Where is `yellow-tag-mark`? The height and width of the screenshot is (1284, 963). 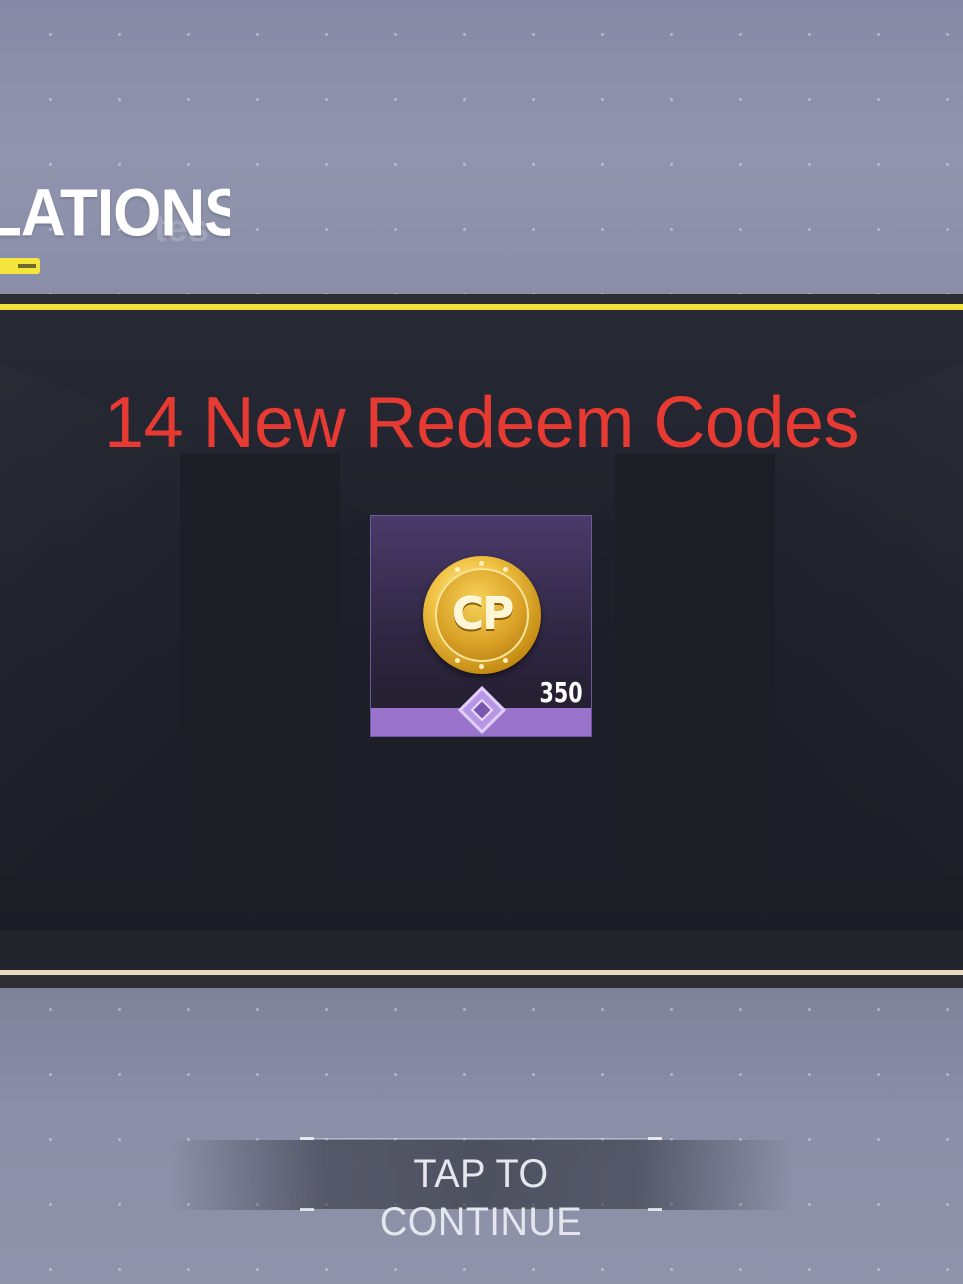
yellow-tag-mark is located at coordinates (27, 266).